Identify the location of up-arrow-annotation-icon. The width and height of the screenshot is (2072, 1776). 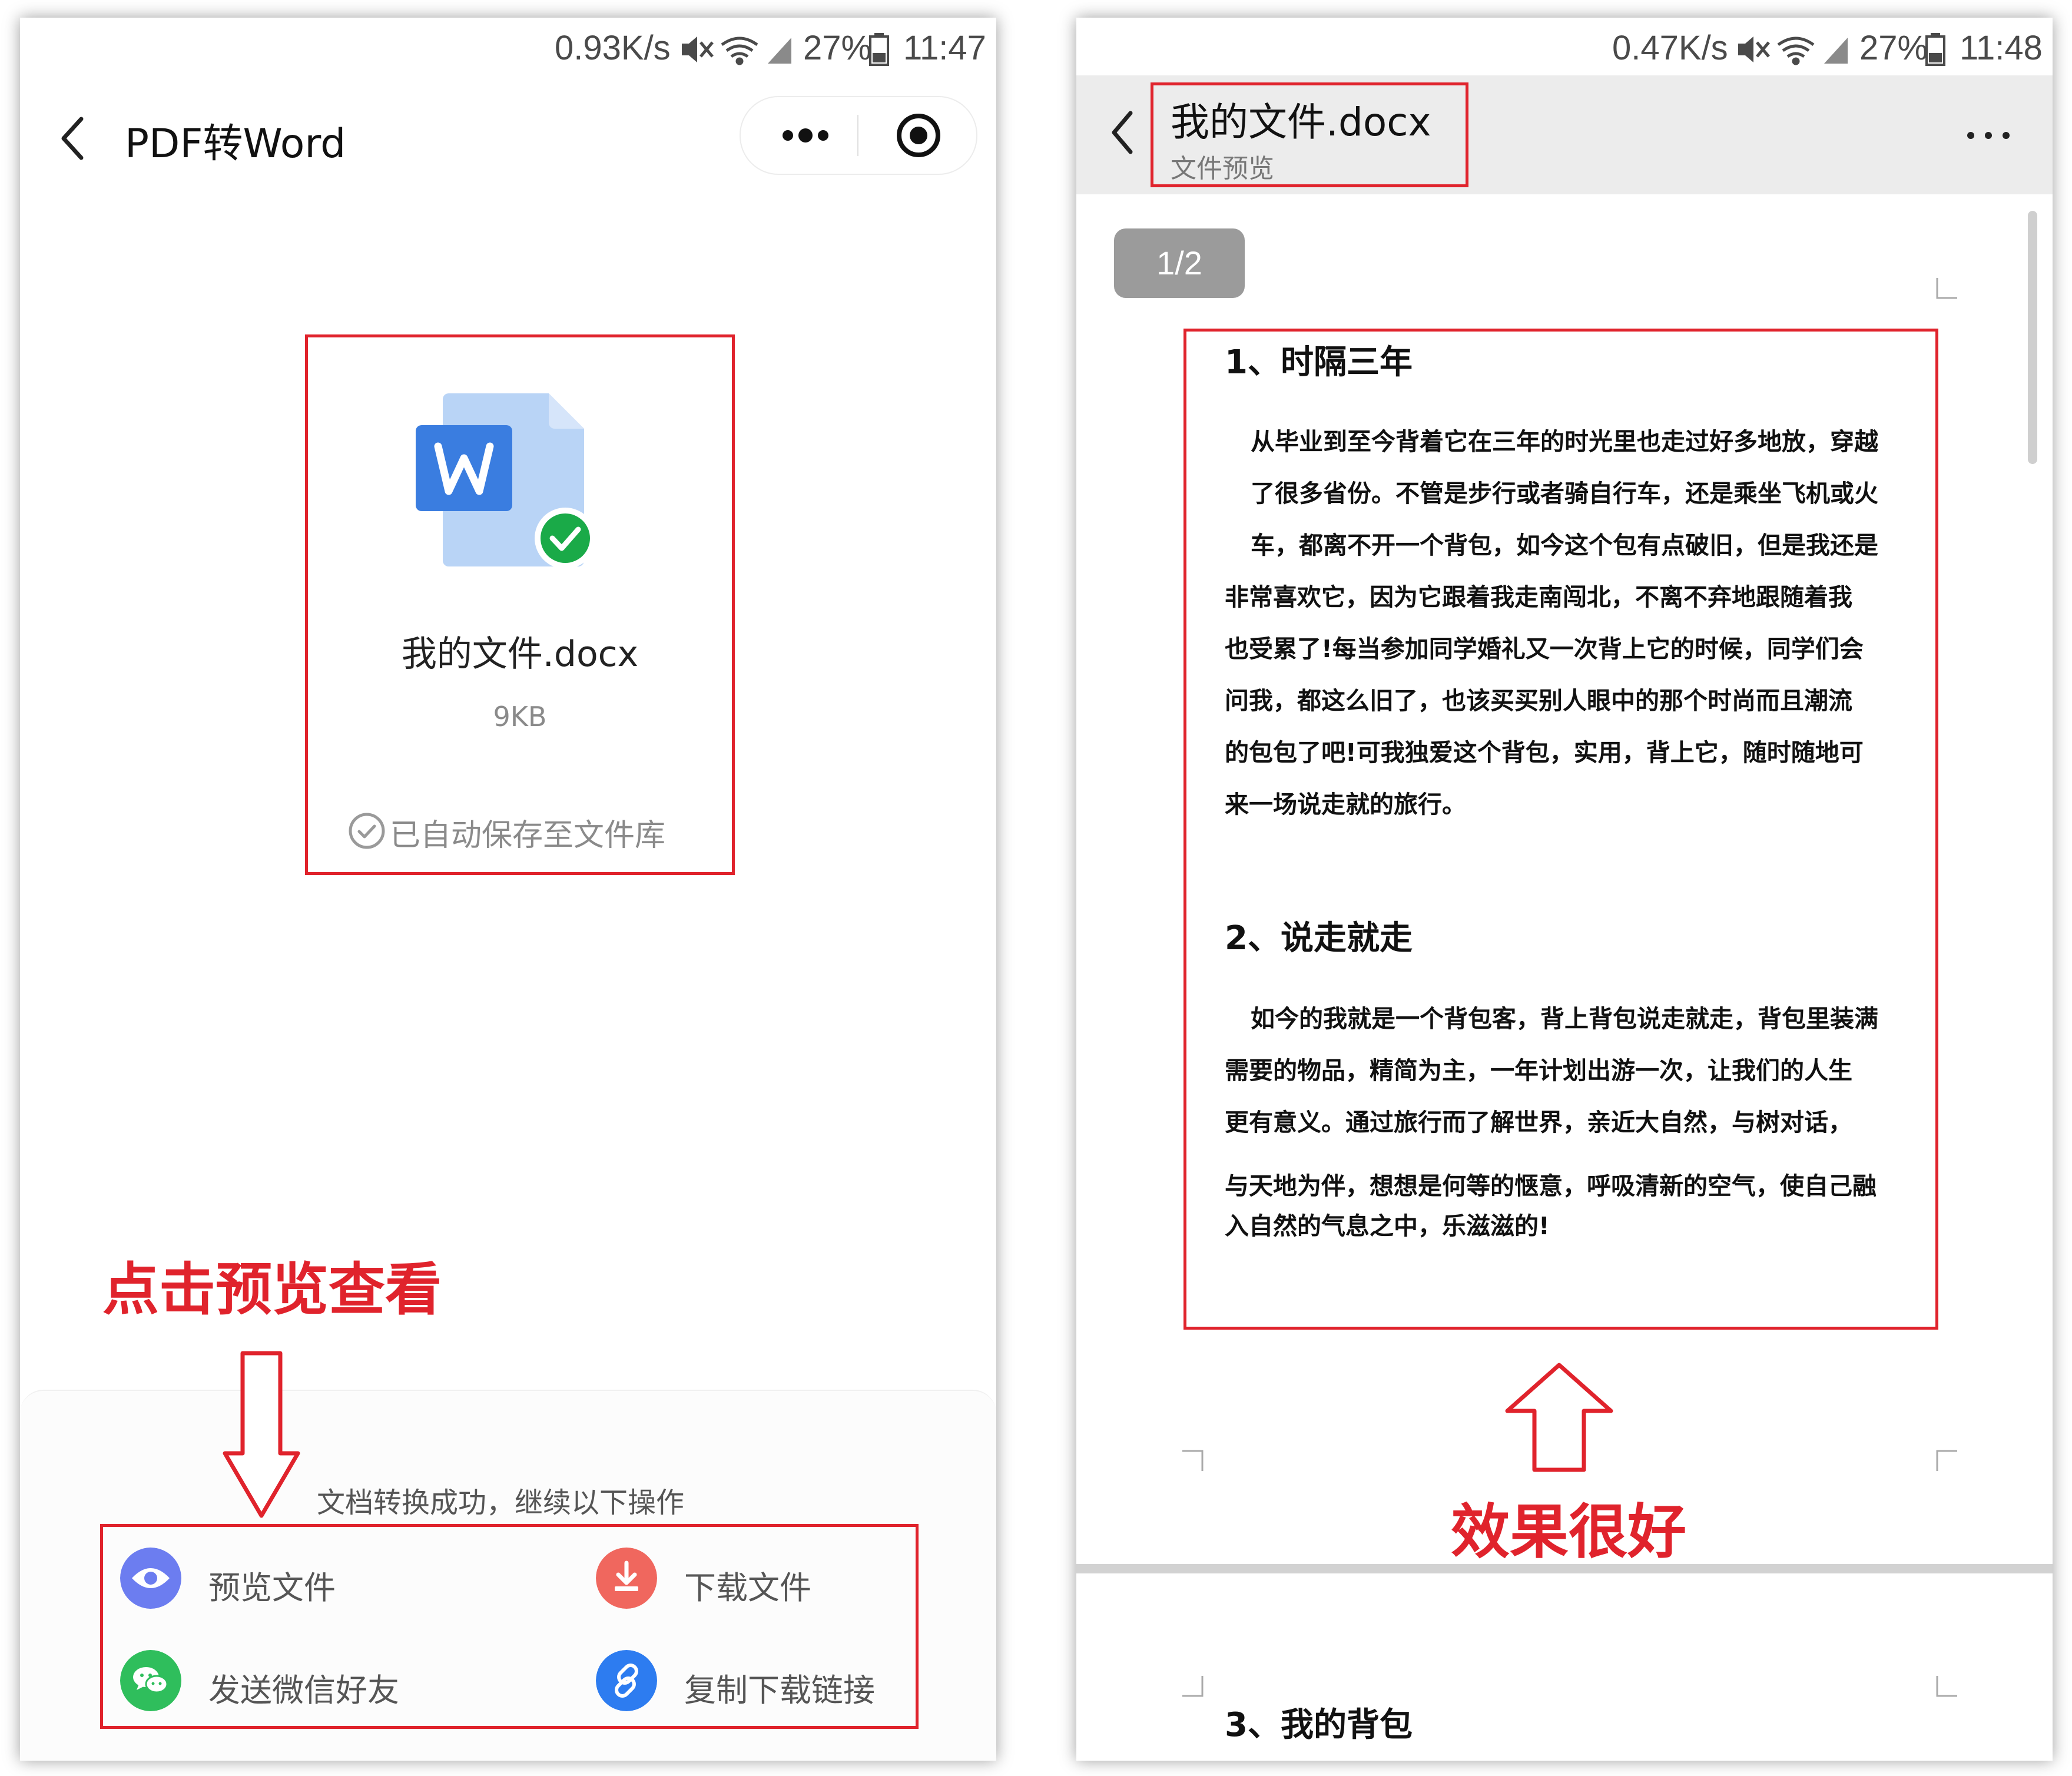
(1559, 1417).